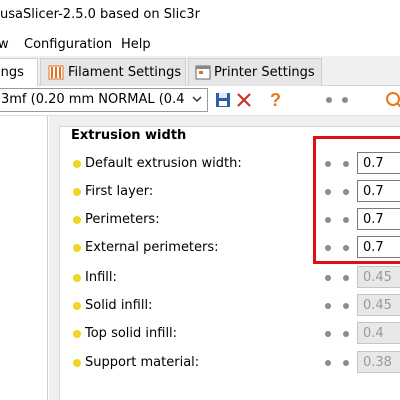 This screenshot has width=400, height=400. I want to click on preset-combo-value: 3mf (0.20 mm NORMAL (0.4 mm, so click(94, 99).